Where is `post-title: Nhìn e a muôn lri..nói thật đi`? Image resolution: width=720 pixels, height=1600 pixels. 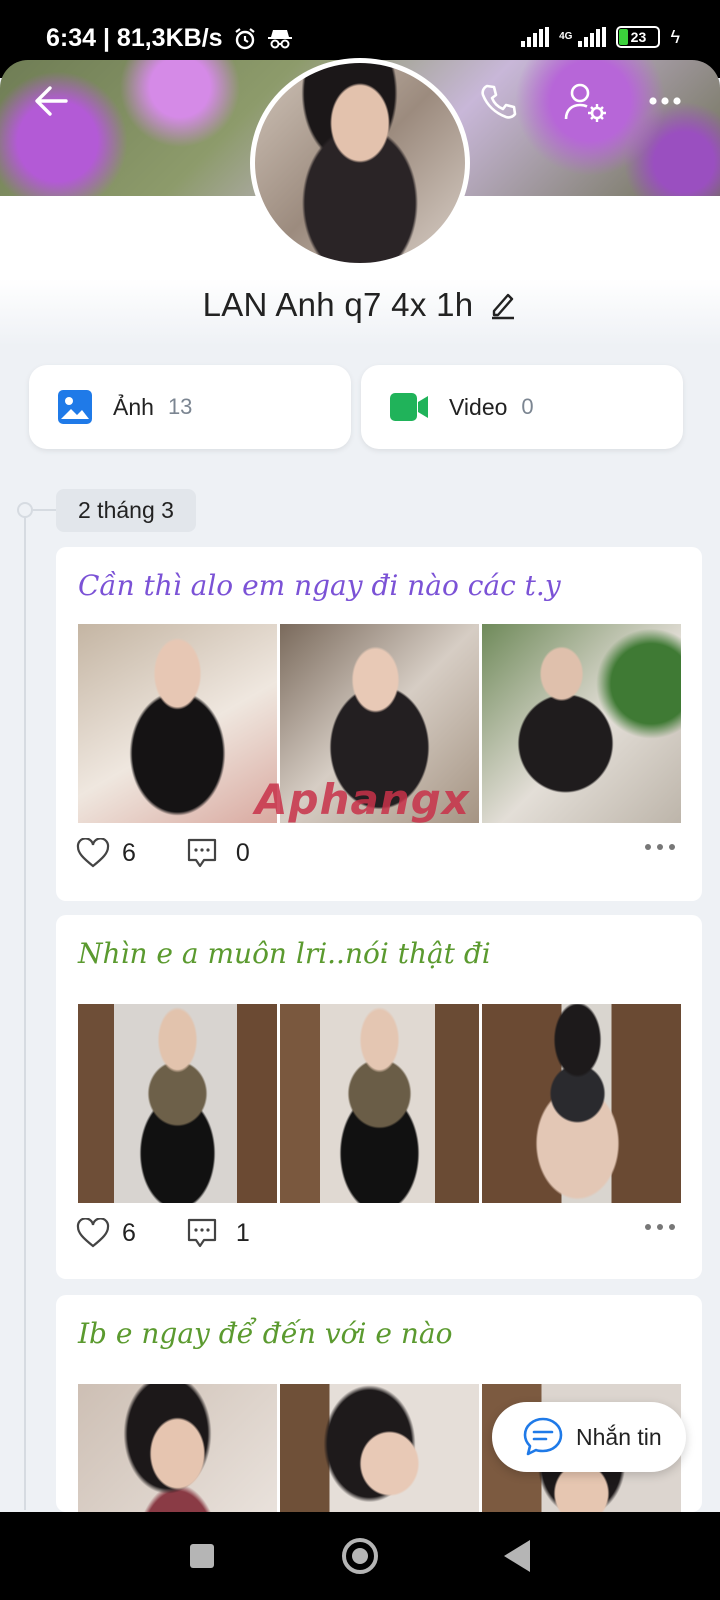
post-title: Nhìn e a muôn lri..nói thật đi is located at coordinates (284, 953).